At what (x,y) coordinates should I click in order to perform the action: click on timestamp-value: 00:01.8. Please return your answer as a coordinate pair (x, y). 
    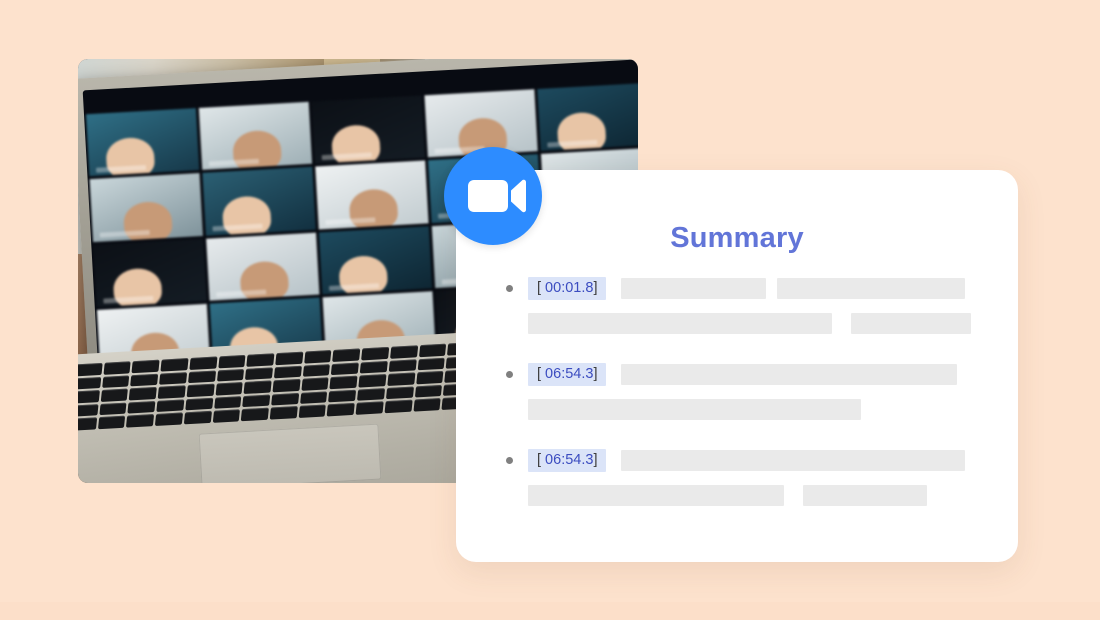
    Looking at the image, I should click on (567, 287).